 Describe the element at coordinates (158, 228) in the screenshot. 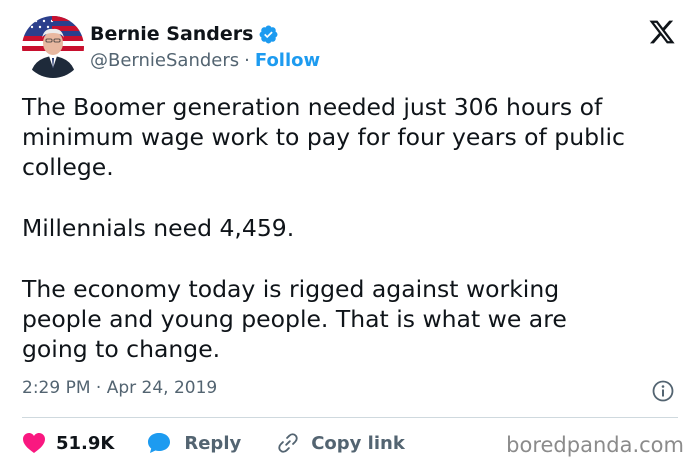

I see `tweet-paragraph: Millennials need 4,459.` at that location.